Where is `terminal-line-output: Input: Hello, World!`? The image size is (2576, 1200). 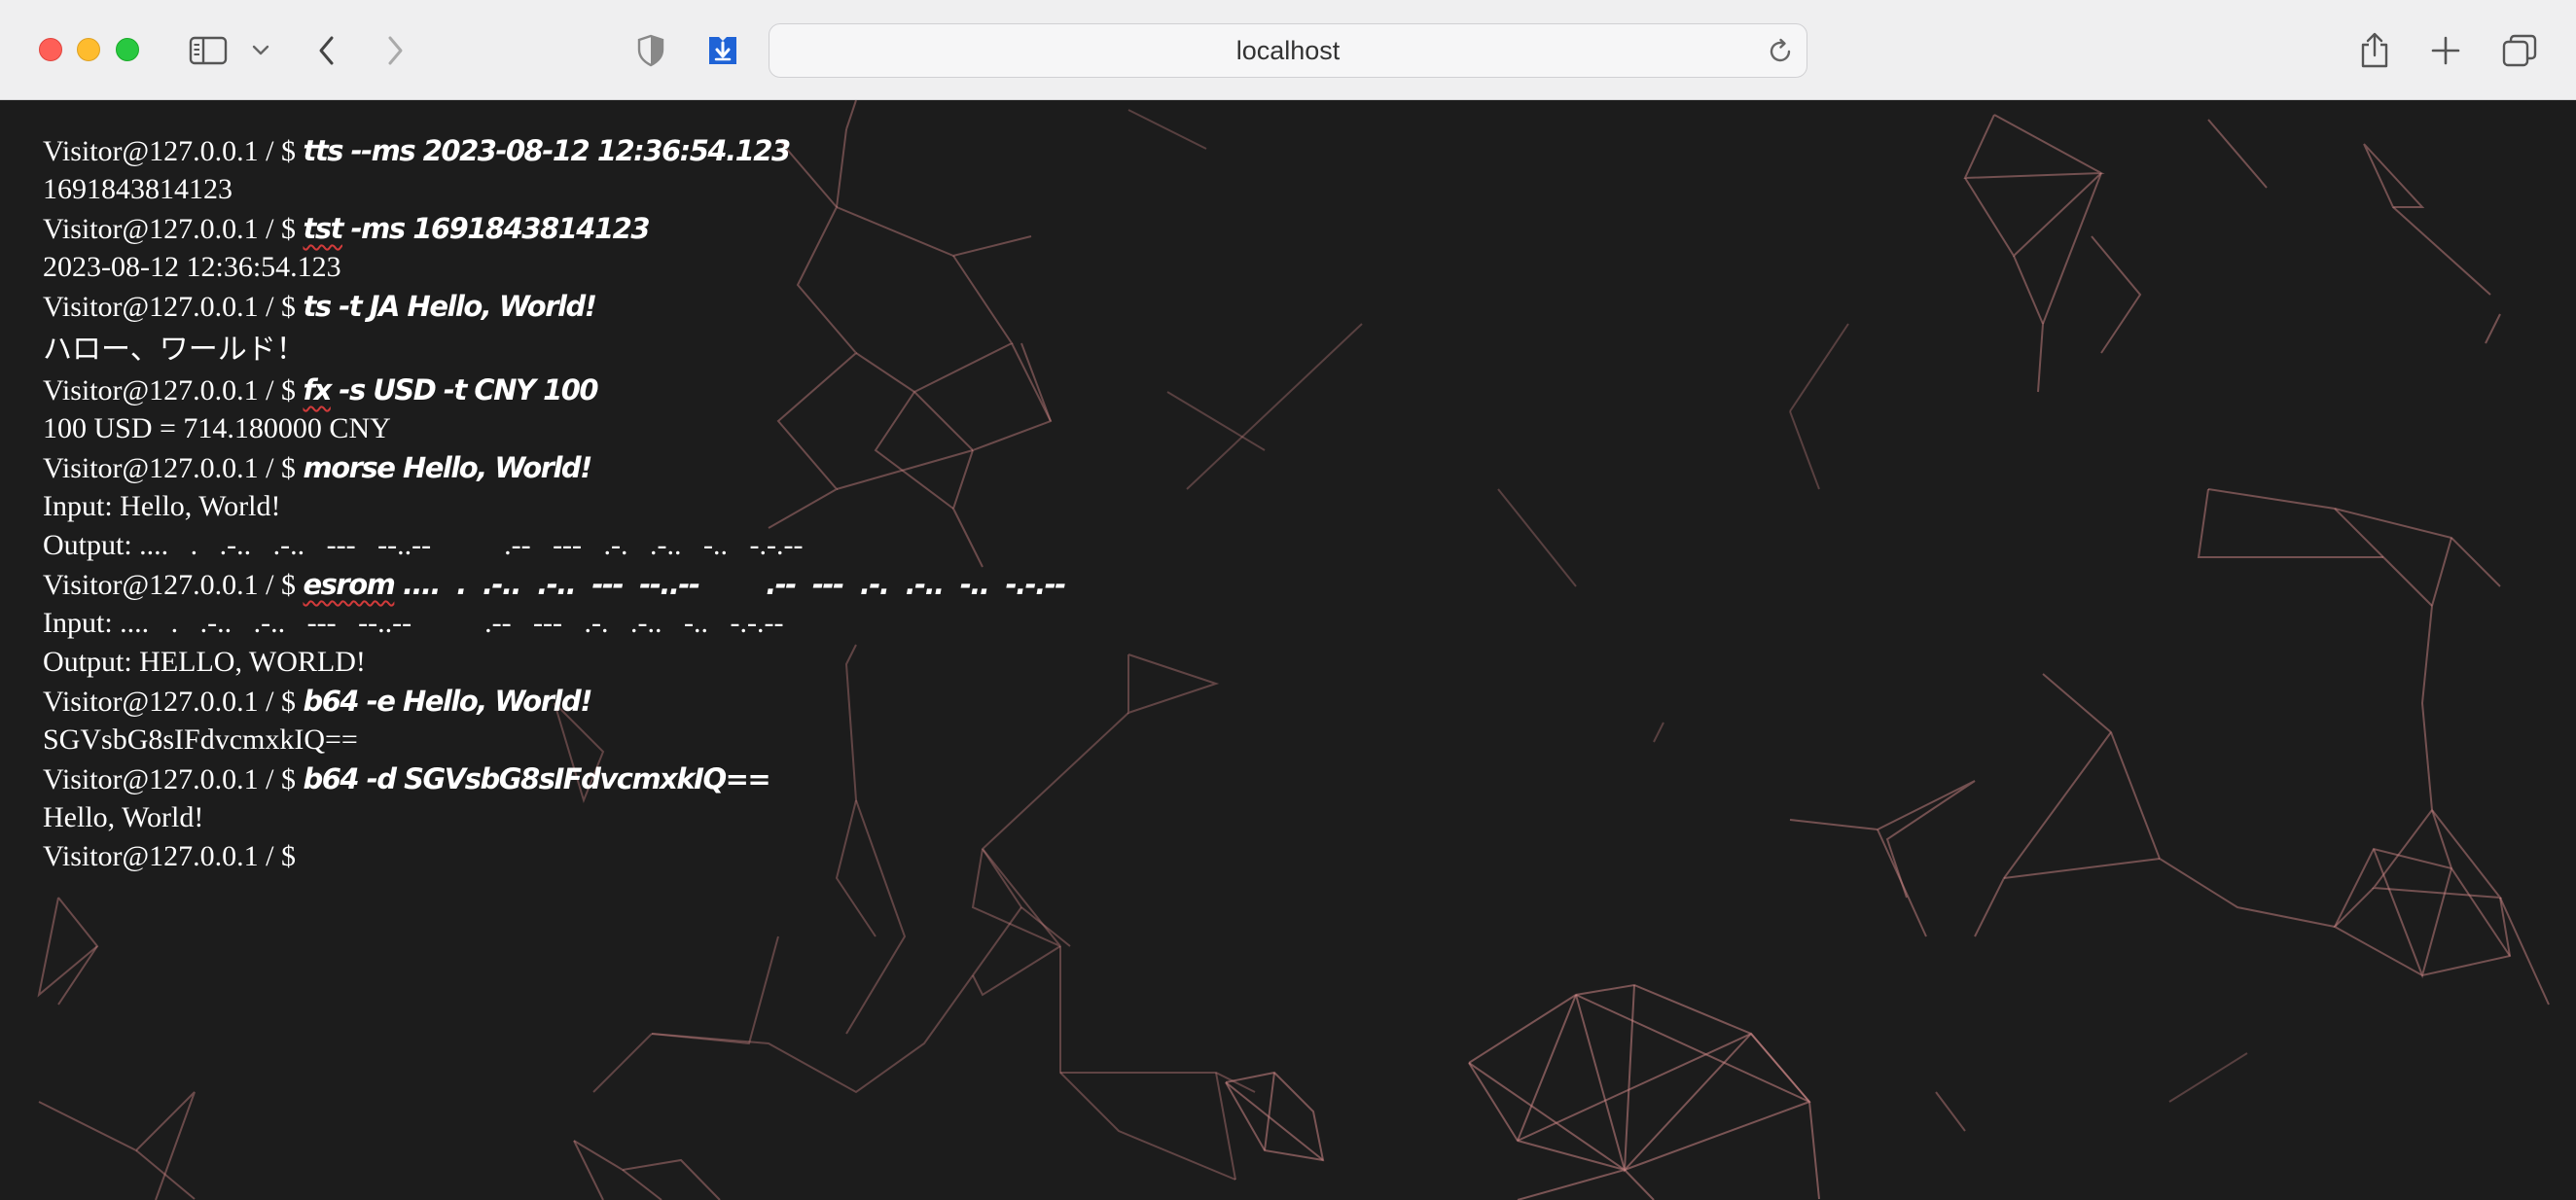
terminal-line-output: Input: Hello, World! is located at coordinates (162, 506).